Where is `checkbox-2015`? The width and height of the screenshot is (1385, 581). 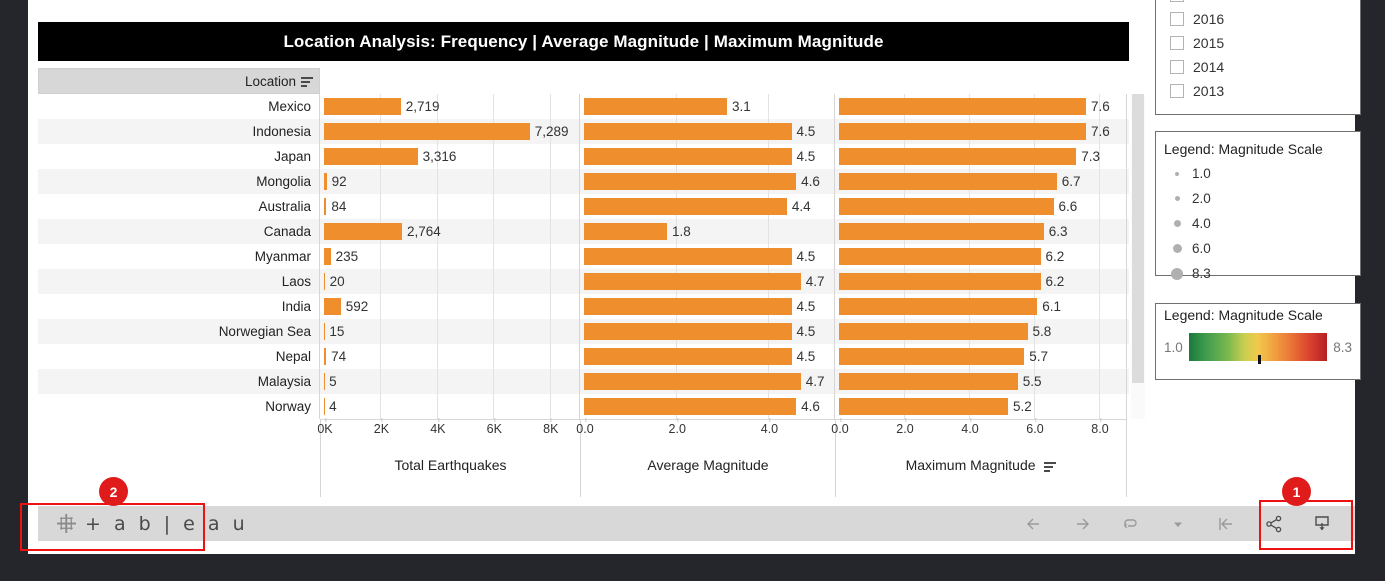
checkbox-2015 is located at coordinates (1177, 43).